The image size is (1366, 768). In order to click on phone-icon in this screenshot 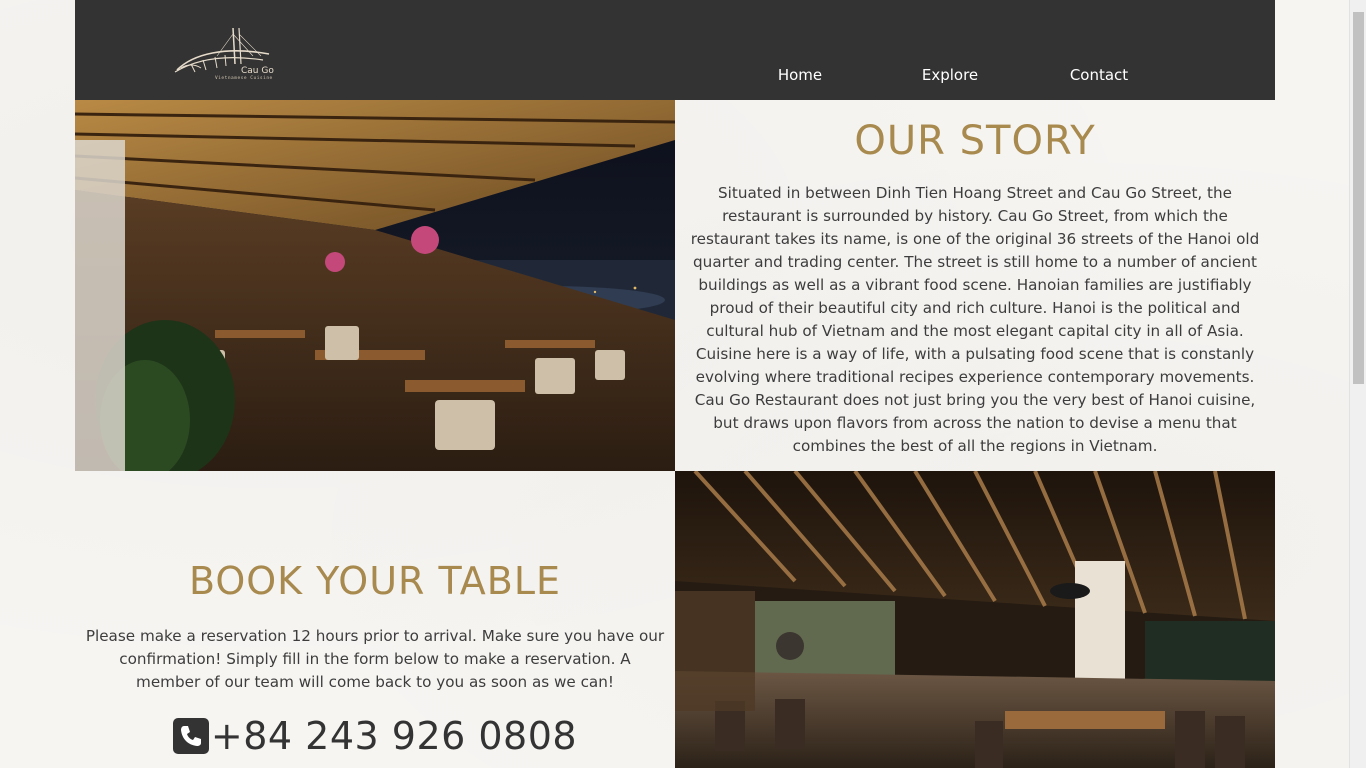, I will do `click(190, 736)`.